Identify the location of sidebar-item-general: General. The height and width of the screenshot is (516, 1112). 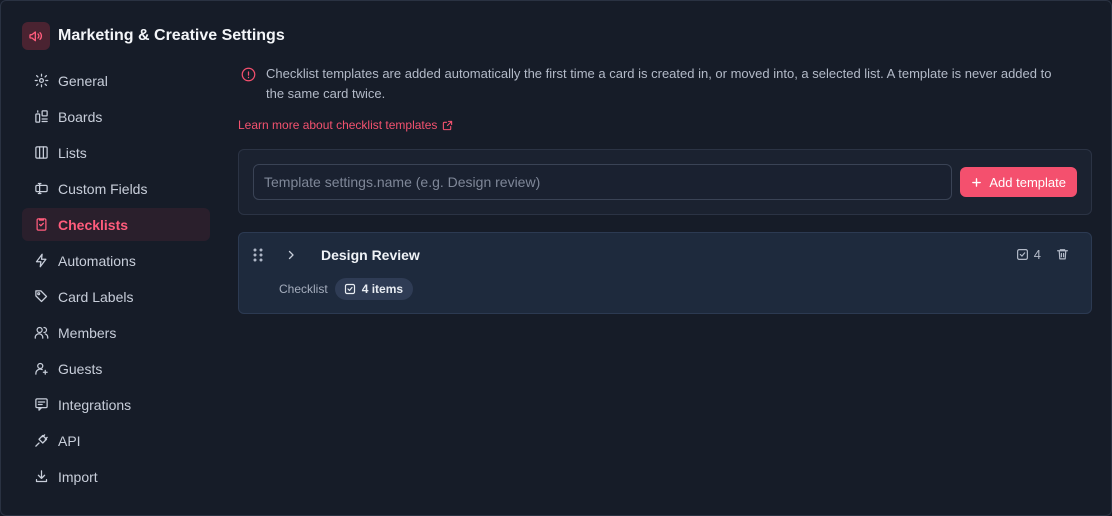
(116, 80).